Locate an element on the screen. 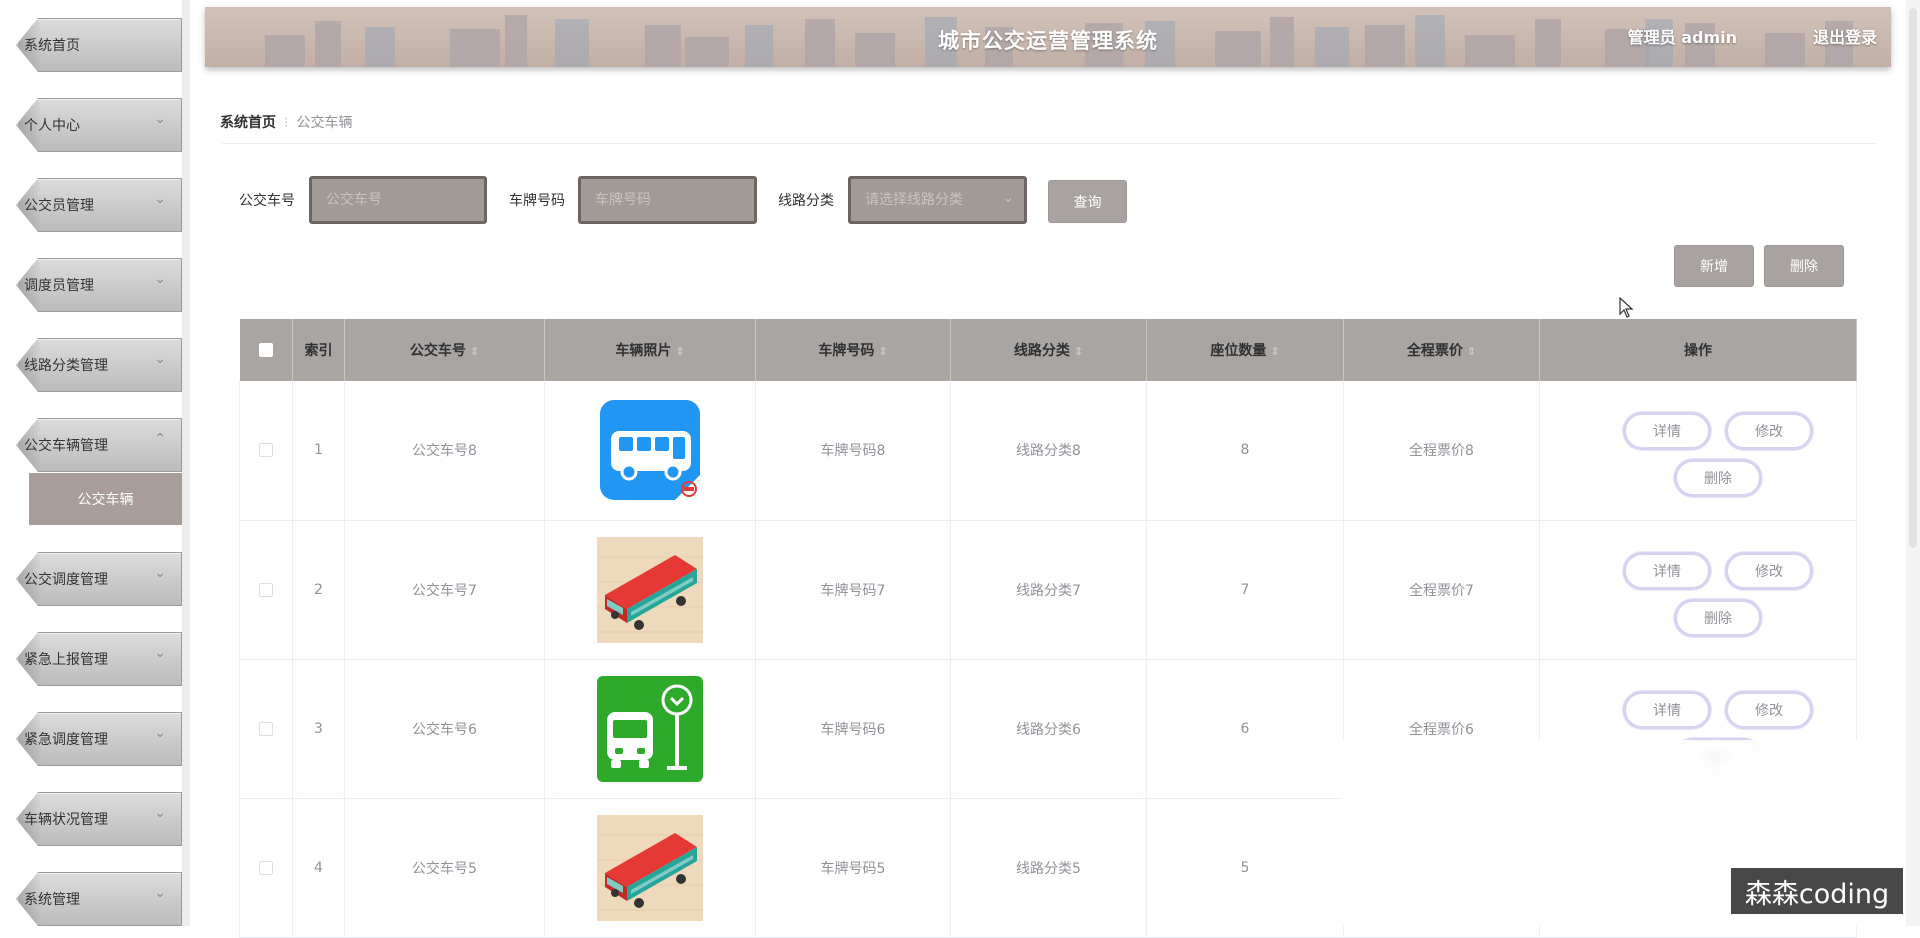 This screenshot has height=938, width=1920. column-header-index: 索引 is located at coordinates (318, 350).